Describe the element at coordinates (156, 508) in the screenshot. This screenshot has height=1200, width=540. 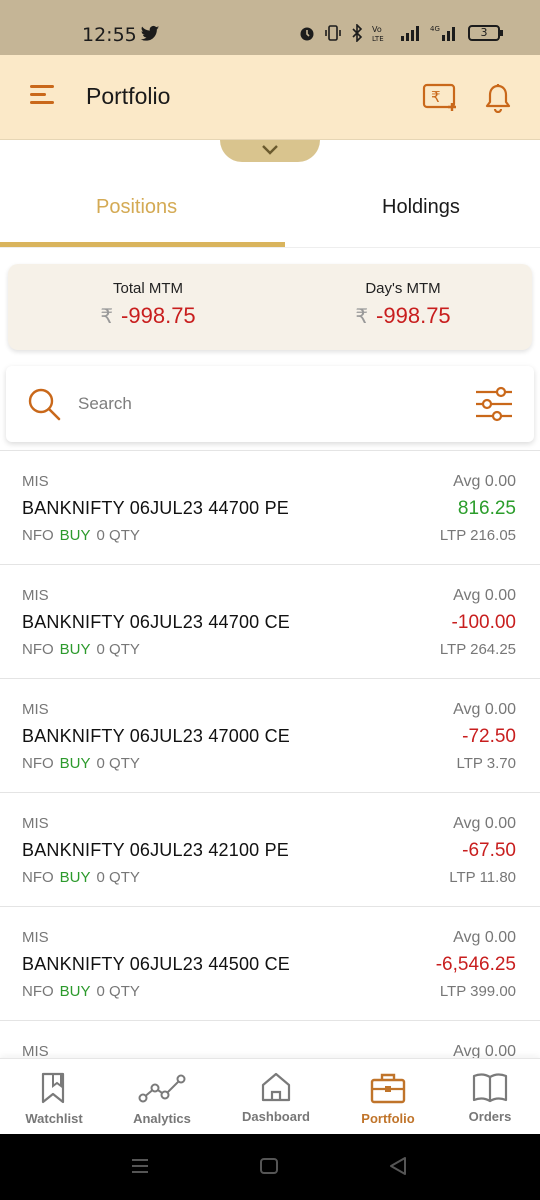
I see `symbol: BANKNIFTY 06JUL23 44700 PE` at that location.